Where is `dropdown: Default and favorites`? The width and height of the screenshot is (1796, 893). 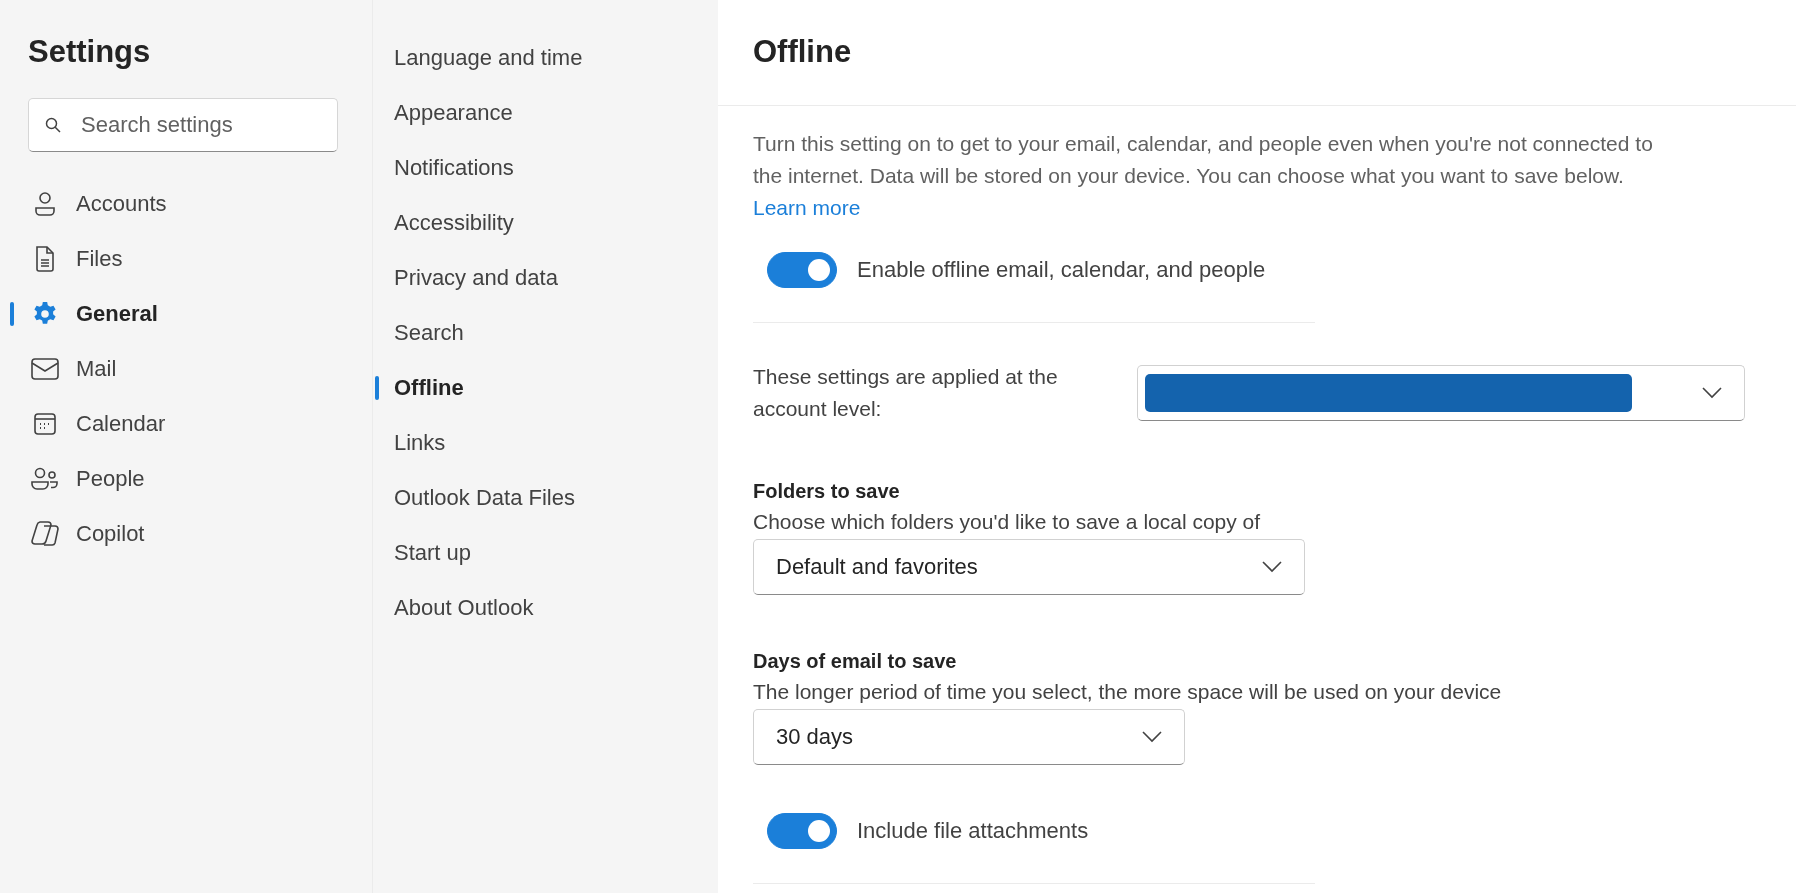 dropdown: Default and favorites is located at coordinates (1029, 567).